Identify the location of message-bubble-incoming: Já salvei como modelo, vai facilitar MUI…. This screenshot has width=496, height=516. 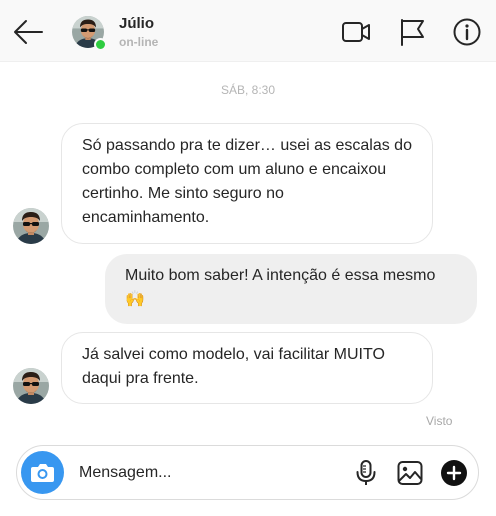
(247, 368).